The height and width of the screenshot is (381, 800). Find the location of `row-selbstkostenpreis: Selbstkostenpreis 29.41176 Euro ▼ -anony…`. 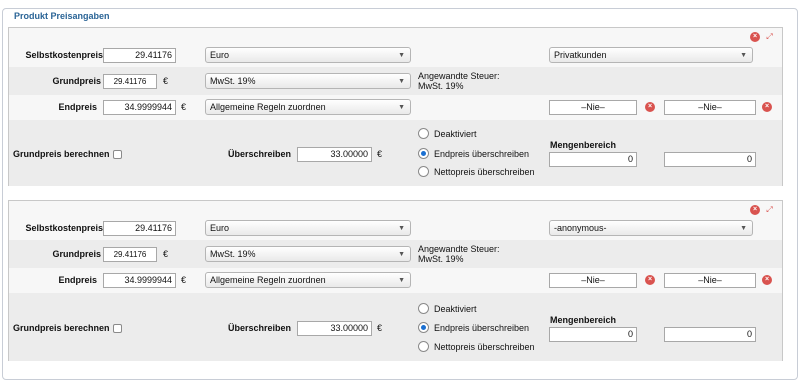

row-selbstkostenpreis: Selbstkostenpreis 29.41176 Euro ▼ -anony… is located at coordinates (395, 229).